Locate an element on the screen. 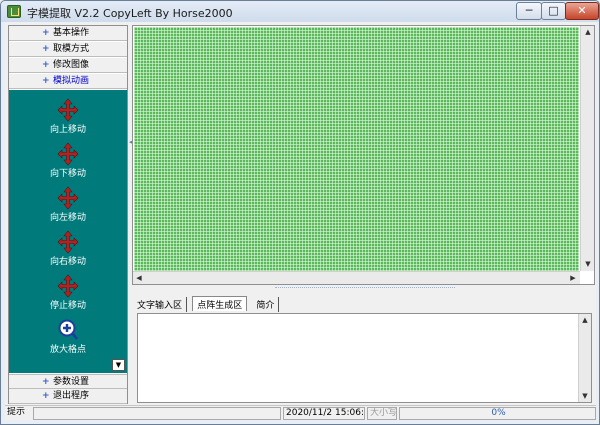 The image size is (600, 425). nav-item-exit: + 退出程序 is located at coordinates (68, 396).